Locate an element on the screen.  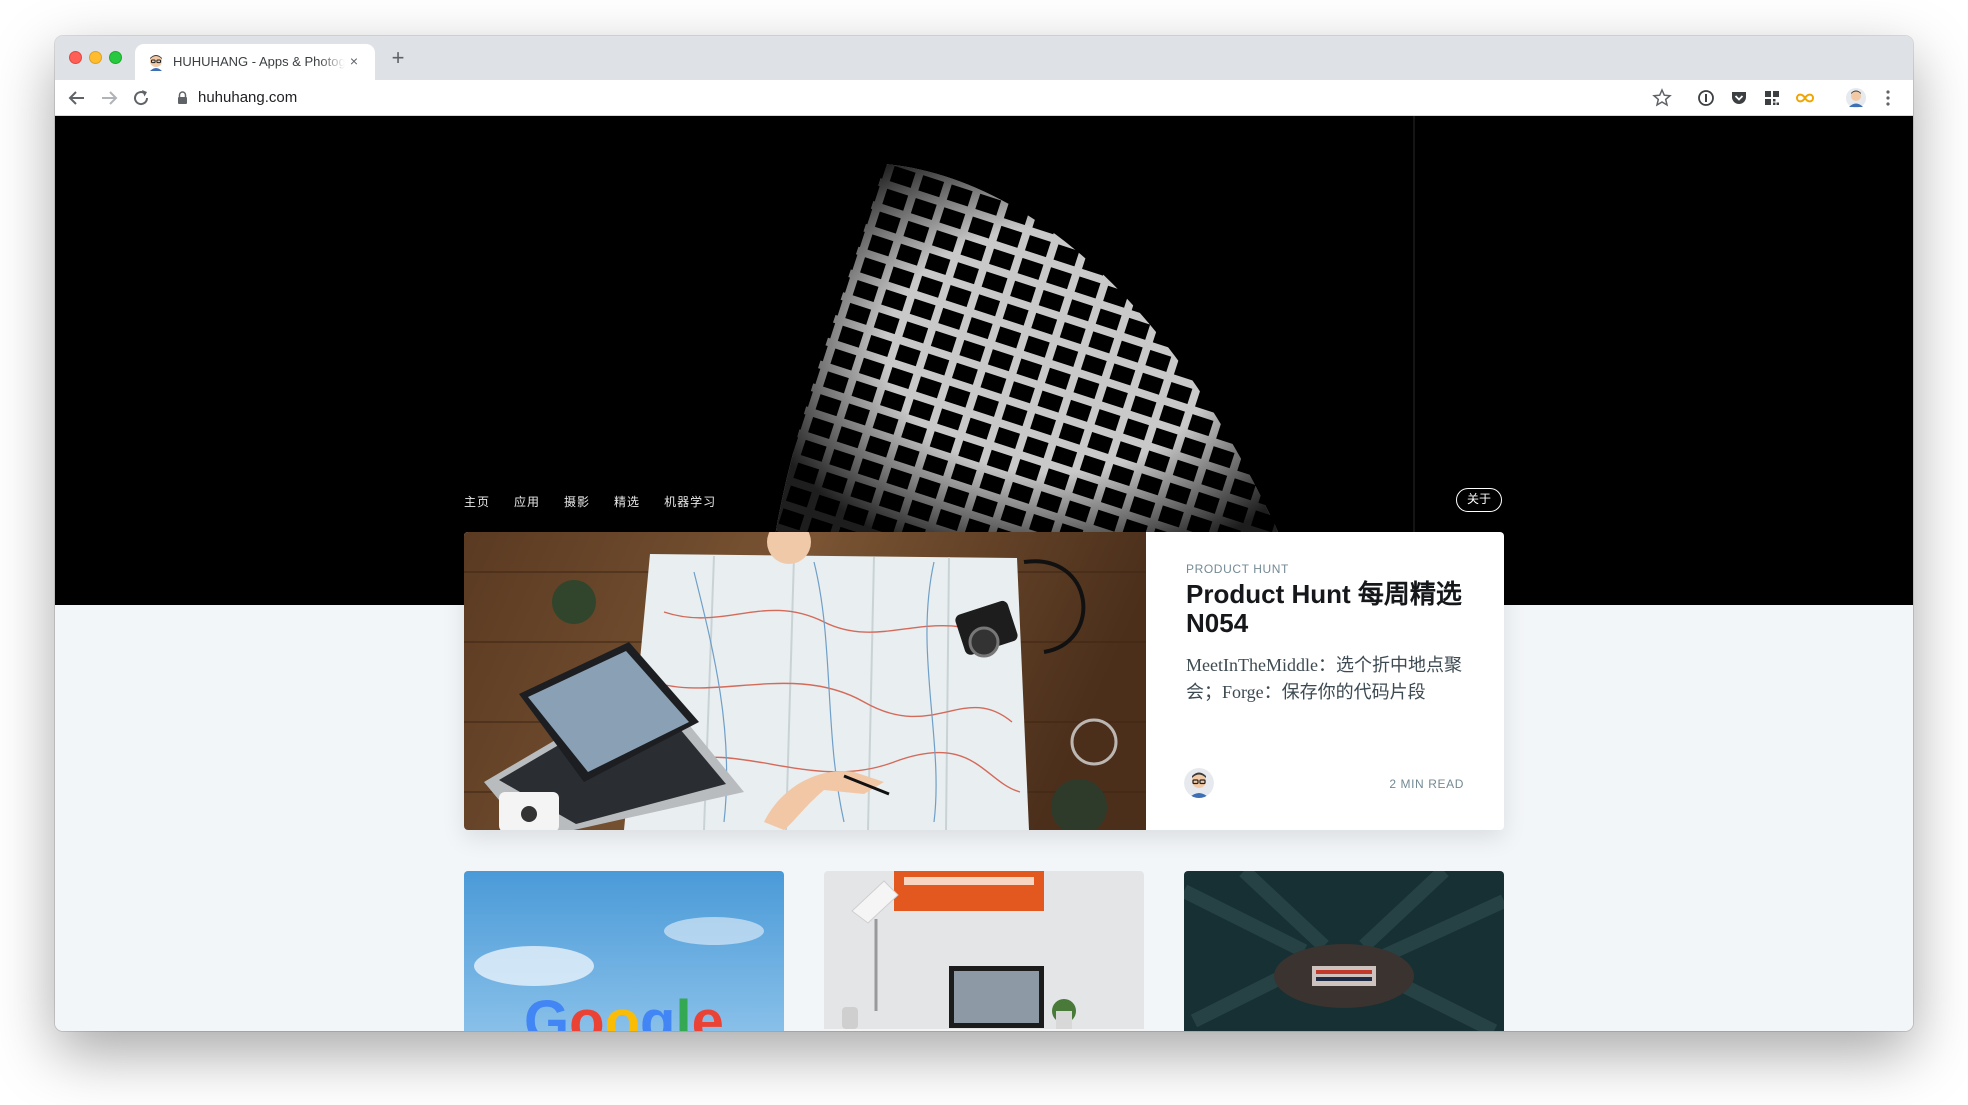
tab-strip: HUHUHANG - Apps & Photography × + is located at coordinates (984, 58).